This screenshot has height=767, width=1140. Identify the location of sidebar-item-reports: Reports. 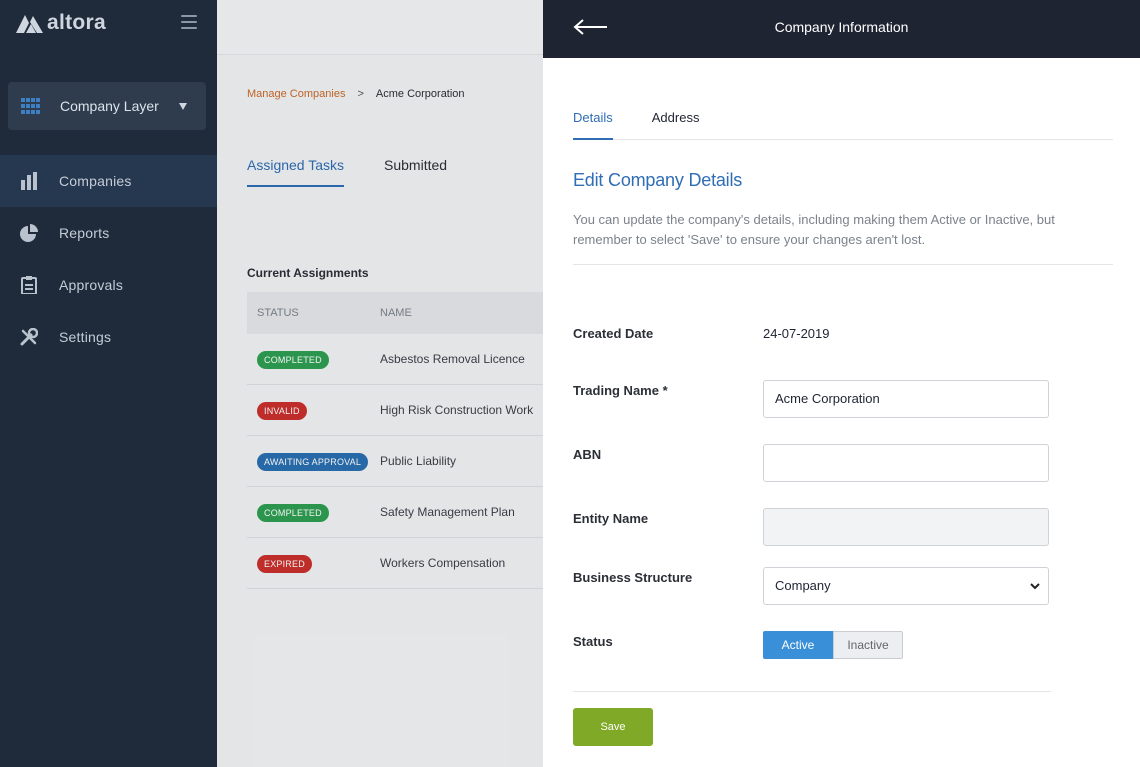
(108, 233).